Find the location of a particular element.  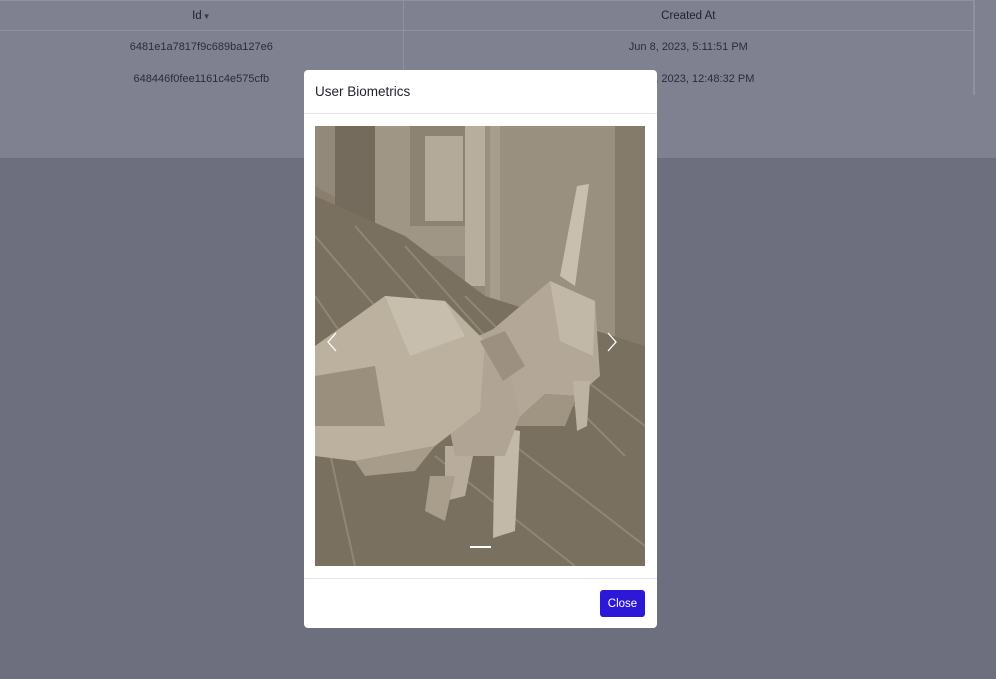

table-border is located at coordinates (974, 47).